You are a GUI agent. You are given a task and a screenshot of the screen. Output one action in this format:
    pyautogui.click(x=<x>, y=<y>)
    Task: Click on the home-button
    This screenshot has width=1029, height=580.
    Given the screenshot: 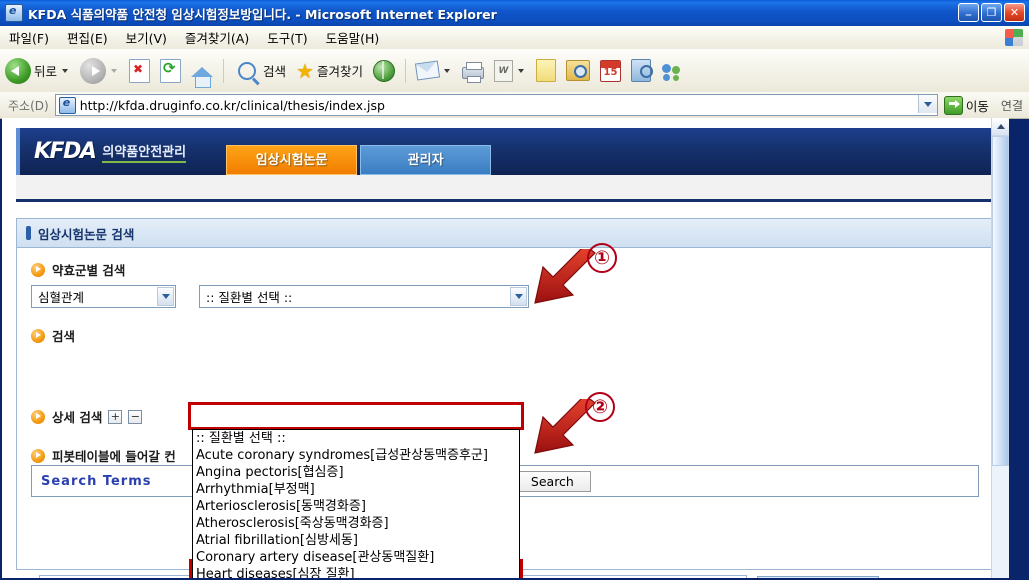 What is the action you would take?
    pyautogui.click(x=202, y=75)
    